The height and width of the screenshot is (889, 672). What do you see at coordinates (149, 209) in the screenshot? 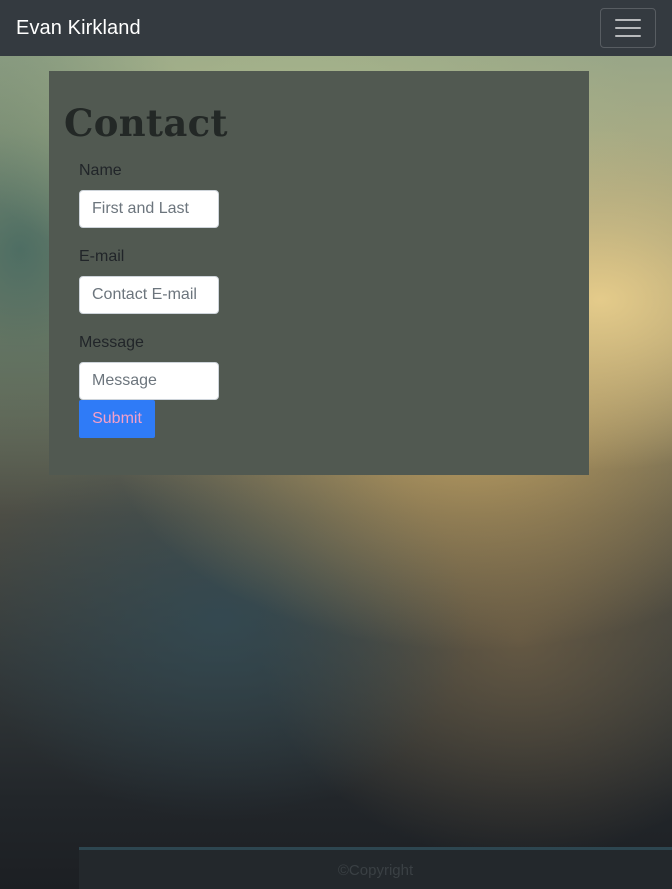
I see `name-input` at bounding box center [149, 209].